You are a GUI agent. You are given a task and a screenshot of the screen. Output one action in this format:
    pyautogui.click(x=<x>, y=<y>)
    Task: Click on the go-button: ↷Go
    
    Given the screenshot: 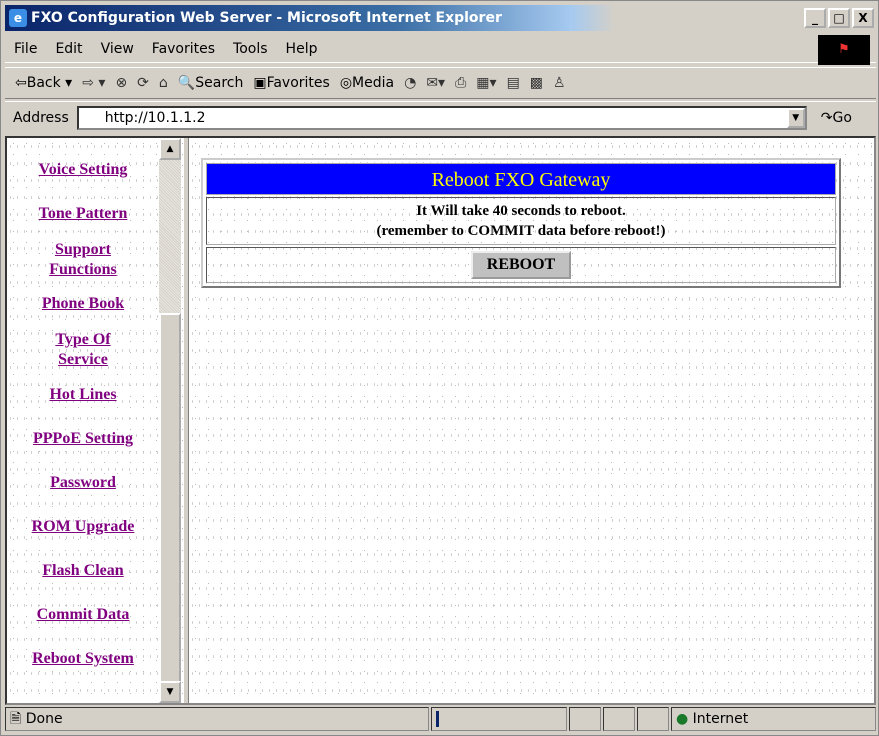 What is the action you would take?
    pyautogui.click(x=836, y=118)
    